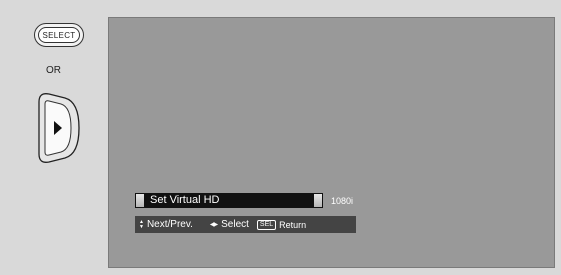 Image resolution: width=561 pixels, height=275 pixels. Describe the element at coordinates (213, 225) in the screenshot. I see `left-right-arrow-icon: ◀▶` at that location.